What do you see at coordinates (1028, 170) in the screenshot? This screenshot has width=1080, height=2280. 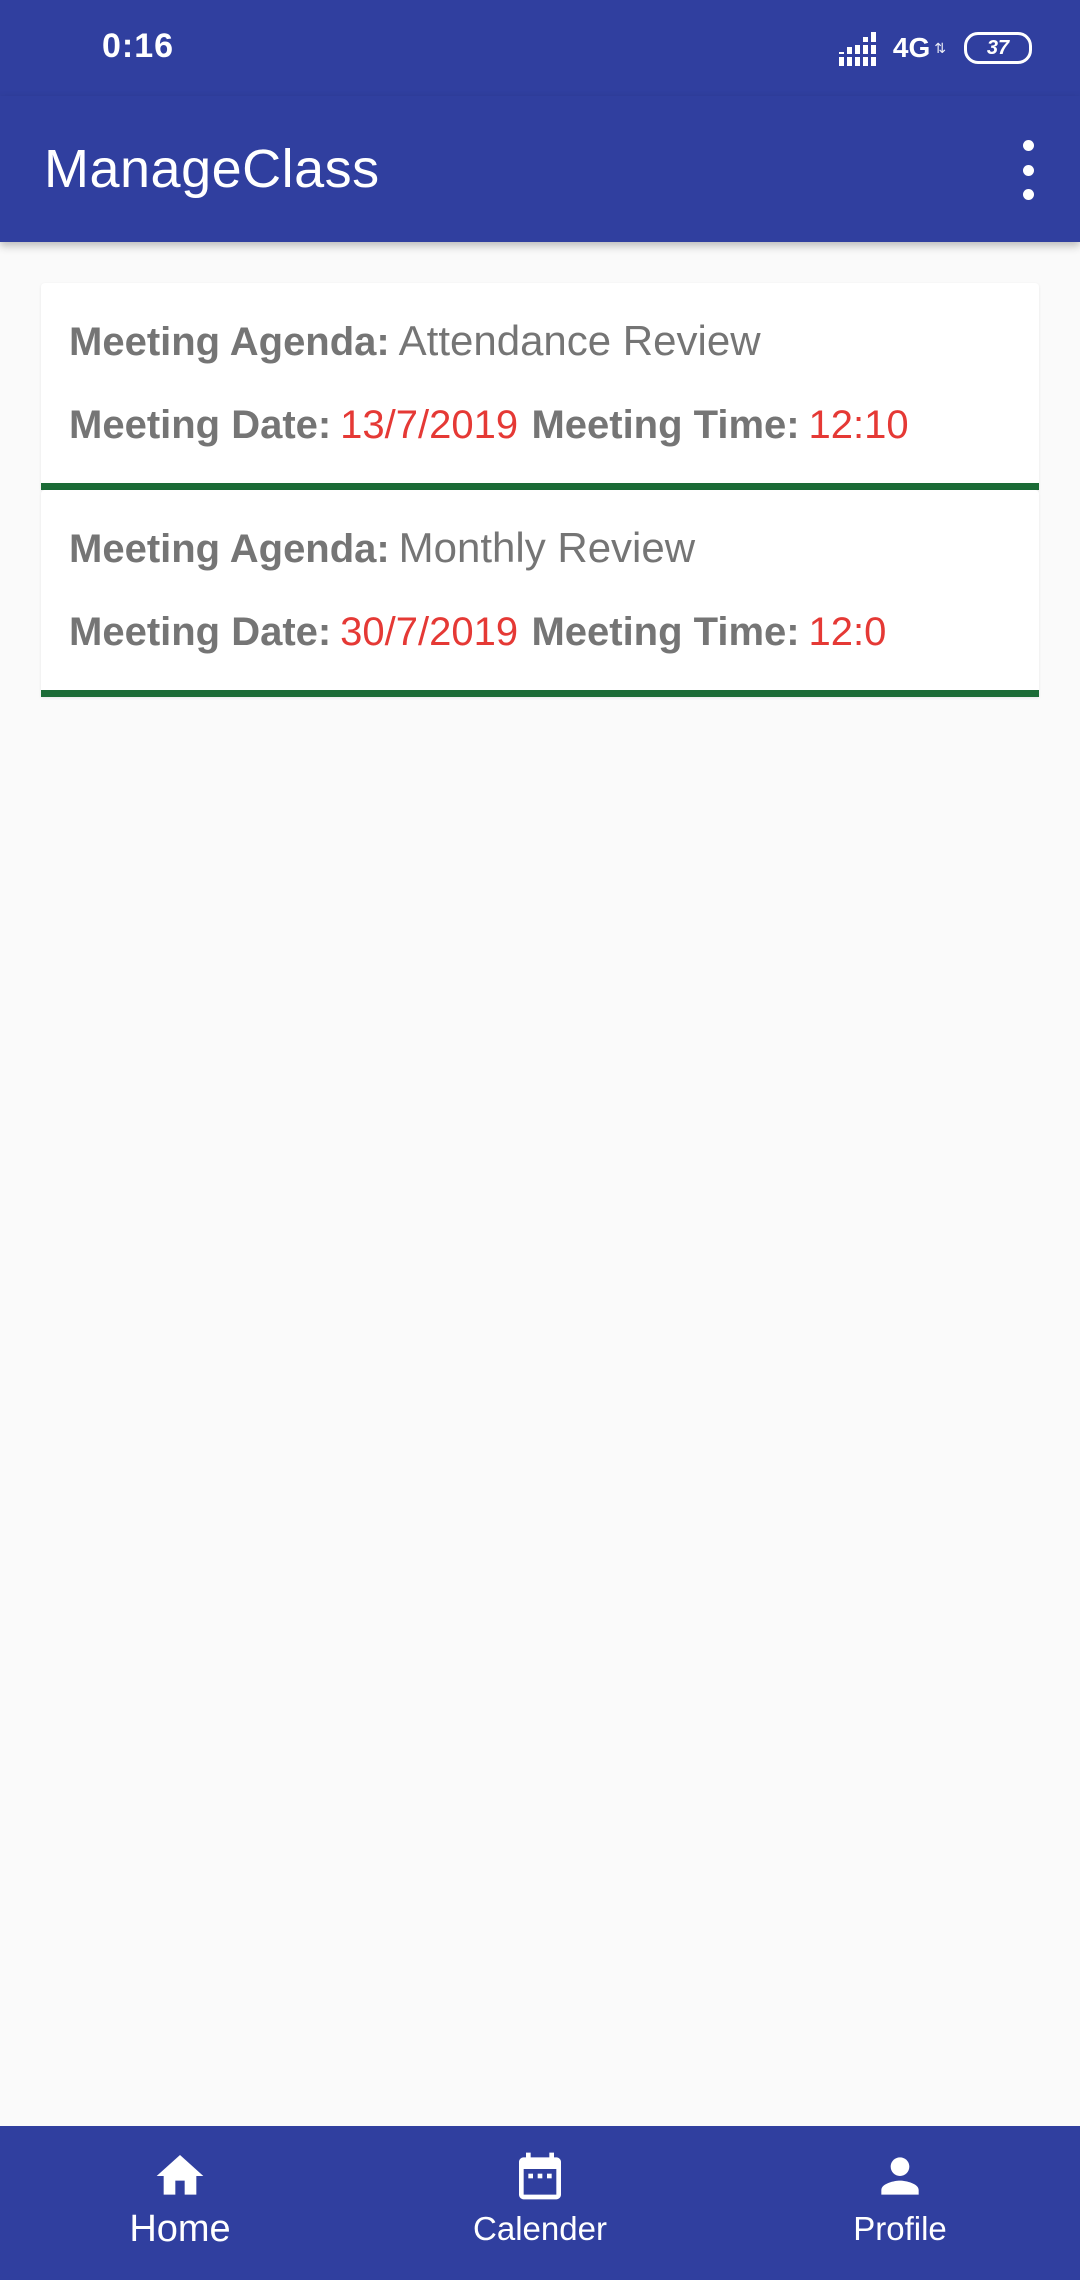 I see `more-vert-icon` at bounding box center [1028, 170].